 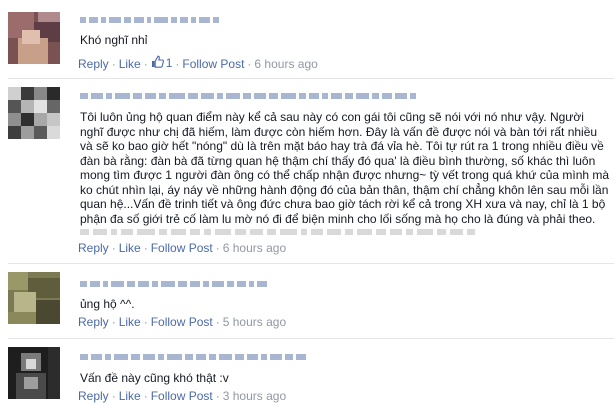 What do you see at coordinates (107, 304) in the screenshot?
I see `comment-text: ủng hộ ^^.` at bounding box center [107, 304].